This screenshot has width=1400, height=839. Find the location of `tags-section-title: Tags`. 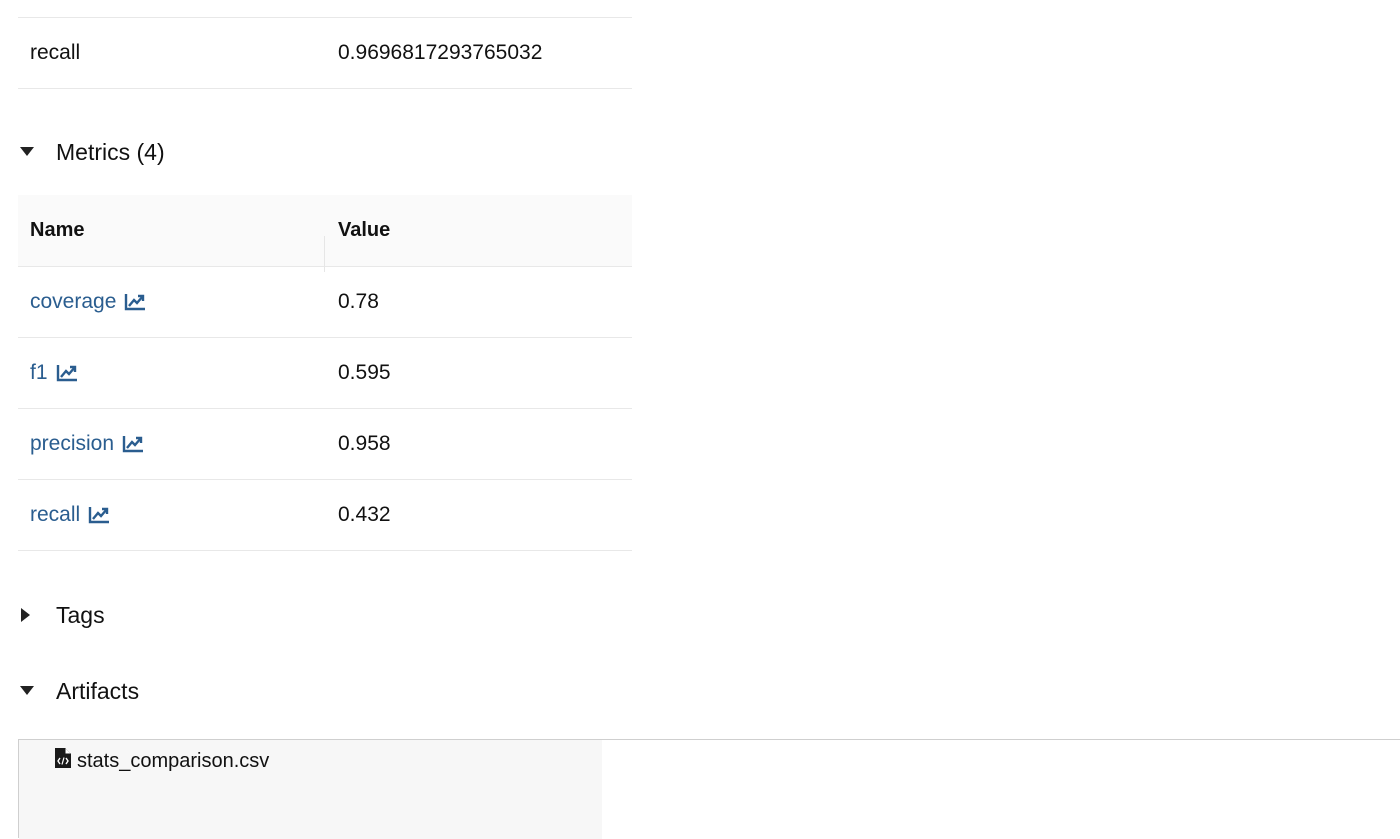

tags-section-title: Tags is located at coordinates (80, 614).